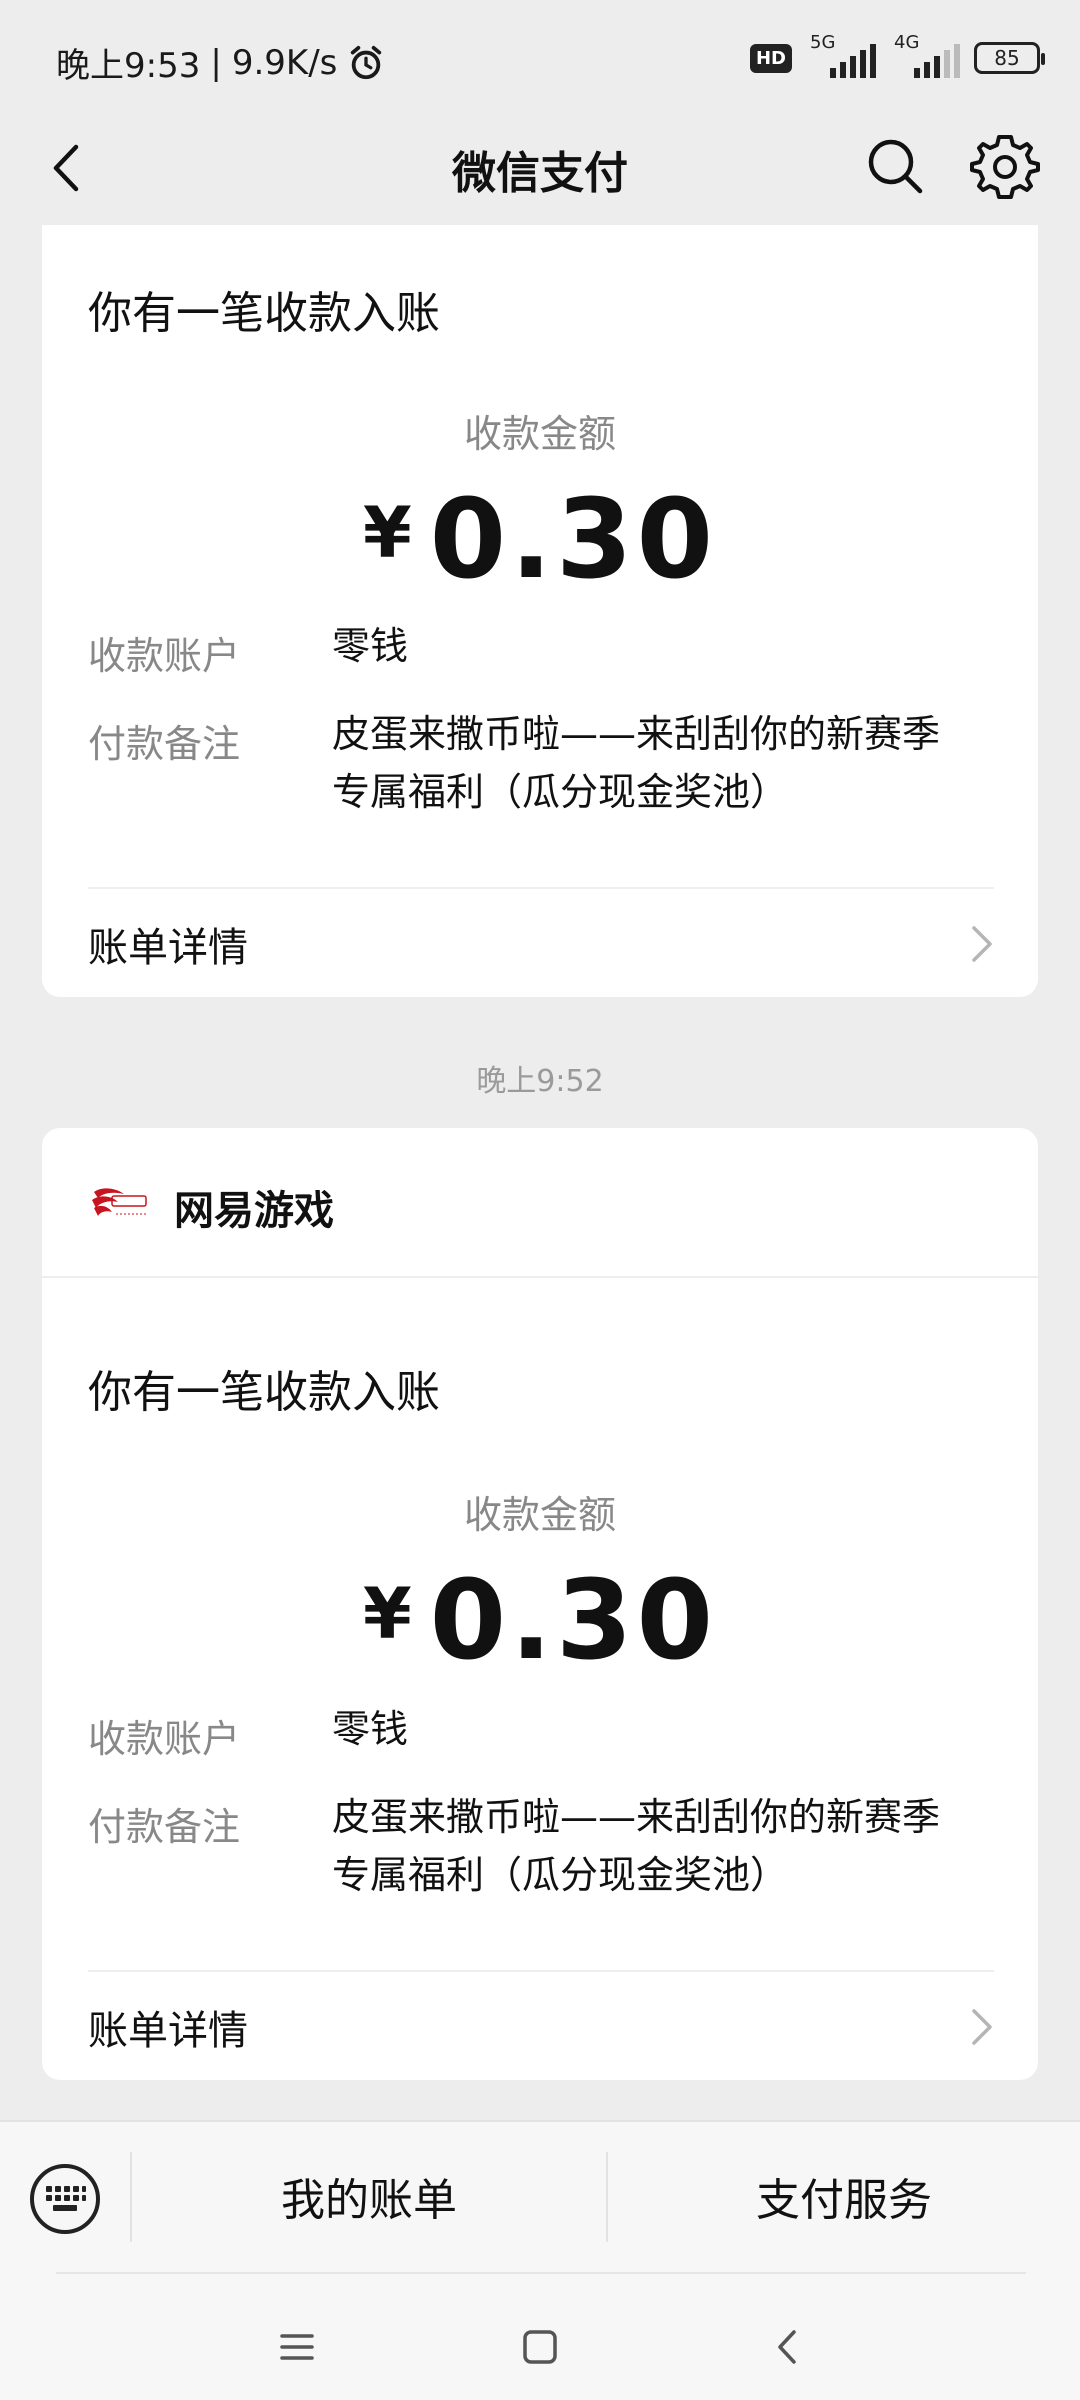 The height and width of the screenshot is (2400, 1080). I want to click on status-right: HD 5G 4G 85, so click(897, 56).